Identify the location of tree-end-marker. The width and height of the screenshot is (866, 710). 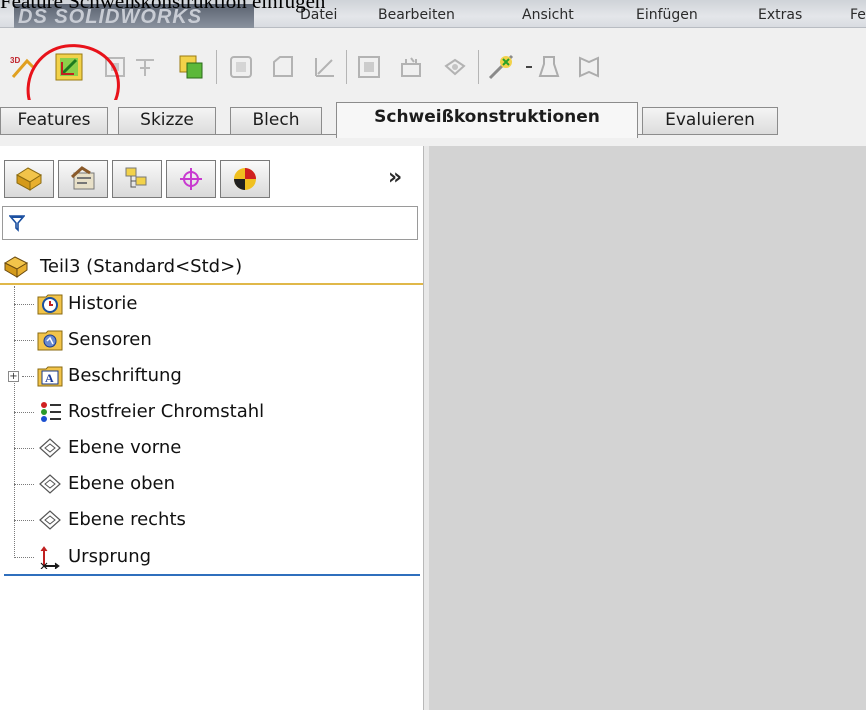
(212, 575).